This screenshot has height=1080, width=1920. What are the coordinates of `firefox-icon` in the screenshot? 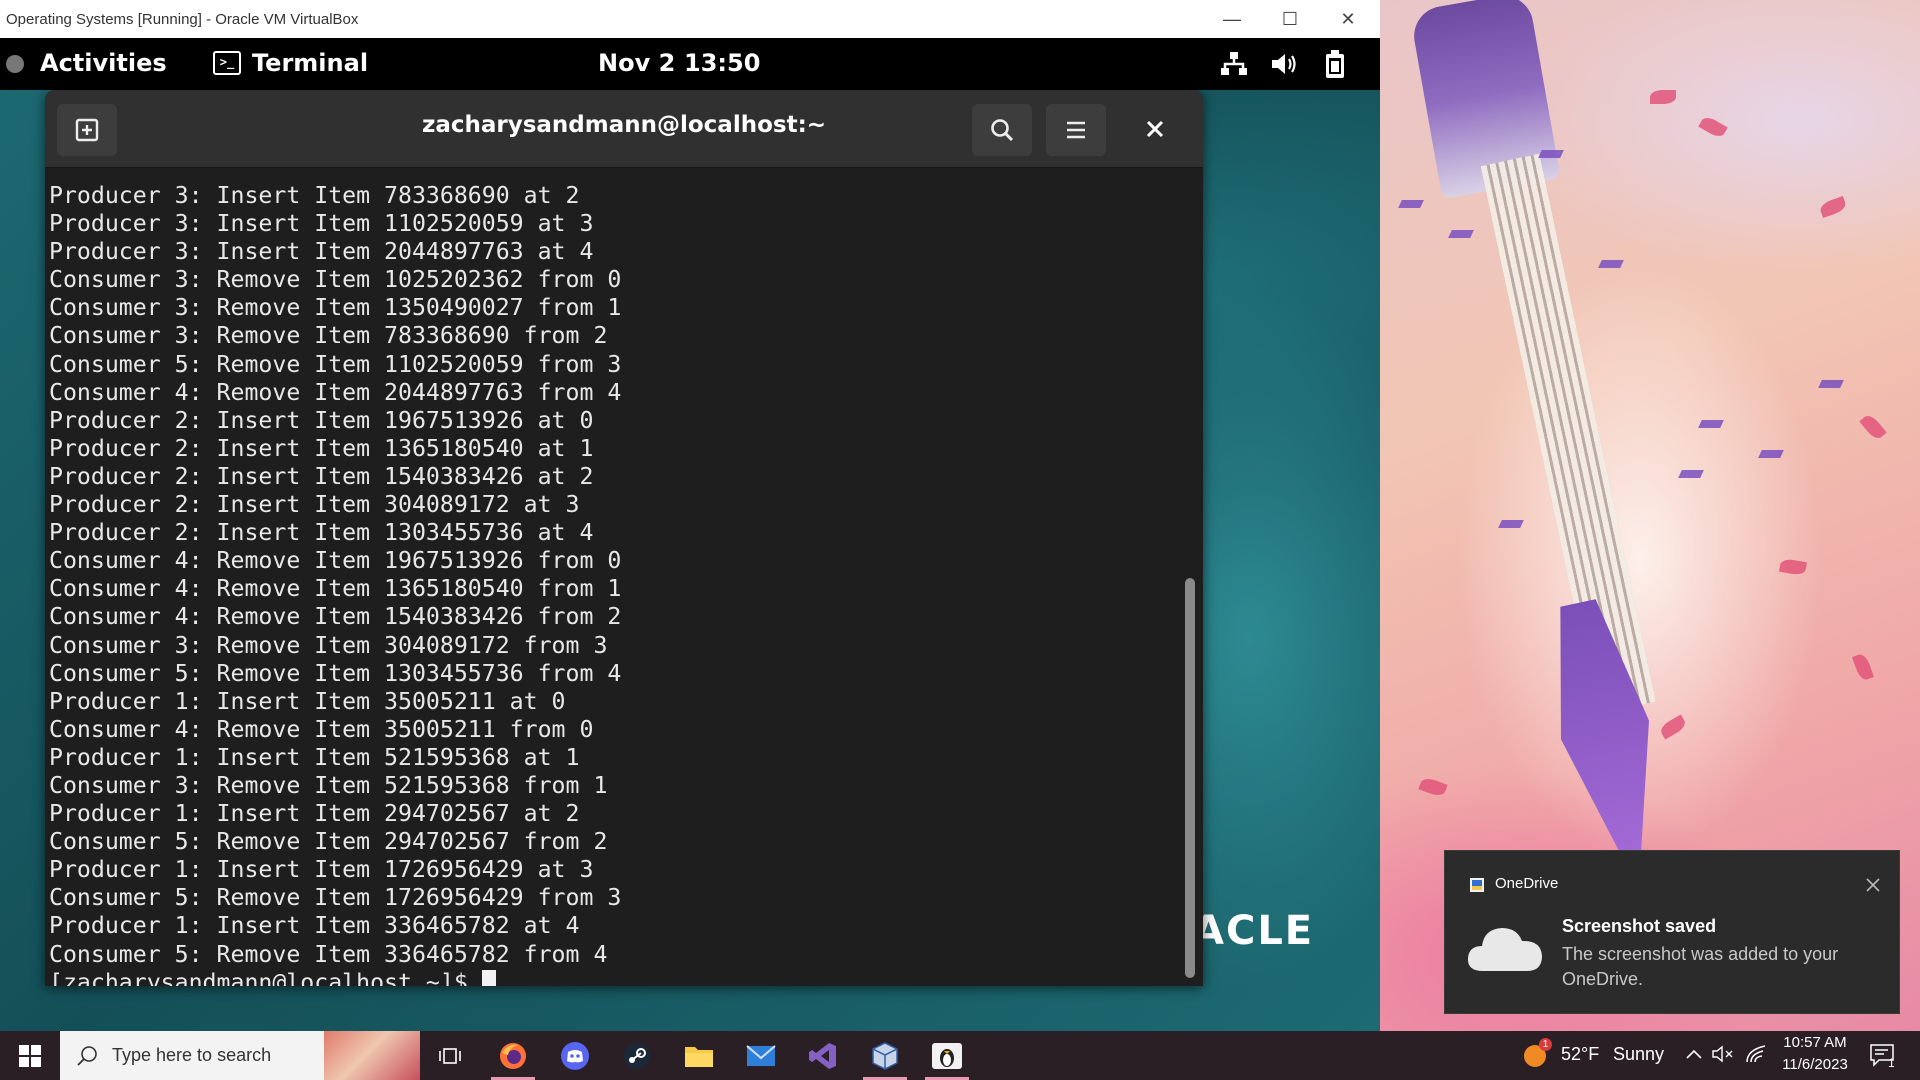 It's located at (513, 1055).